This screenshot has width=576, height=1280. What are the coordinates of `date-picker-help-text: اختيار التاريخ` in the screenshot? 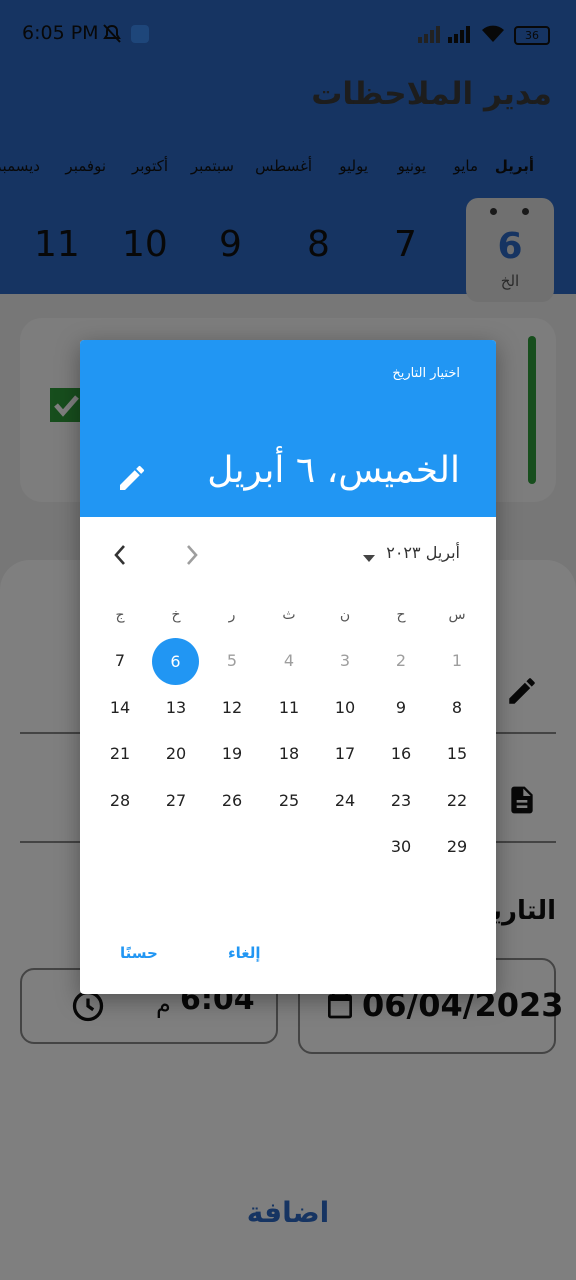 It's located at (426, 373).